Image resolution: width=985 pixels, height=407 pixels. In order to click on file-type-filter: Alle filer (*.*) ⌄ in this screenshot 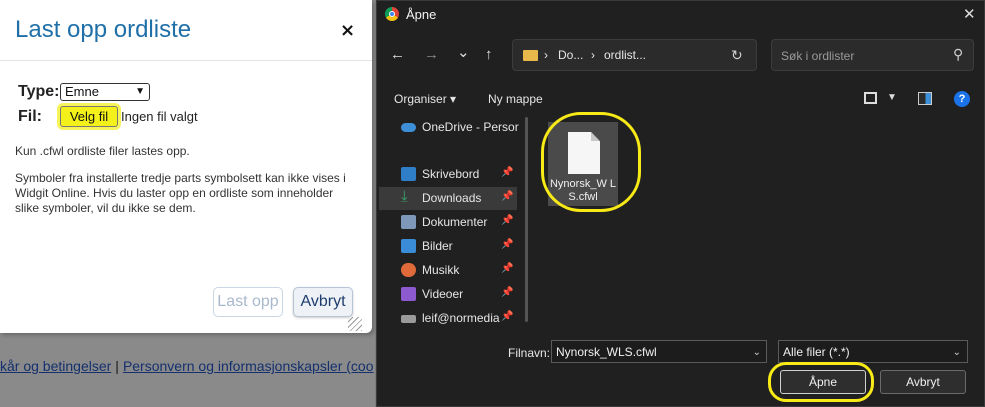, I will do `click(873, 351)`.